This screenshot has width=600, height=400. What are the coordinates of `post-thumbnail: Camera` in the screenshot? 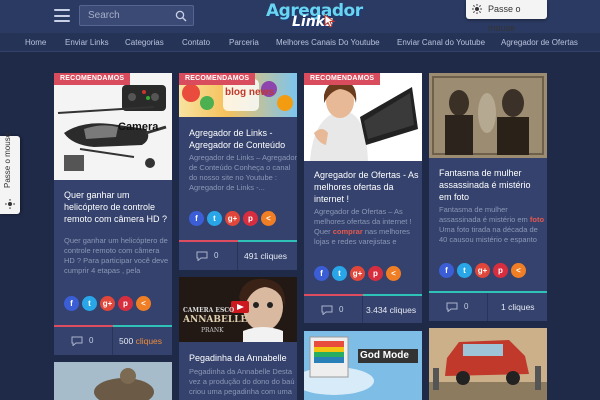 It's located at (113, 126).